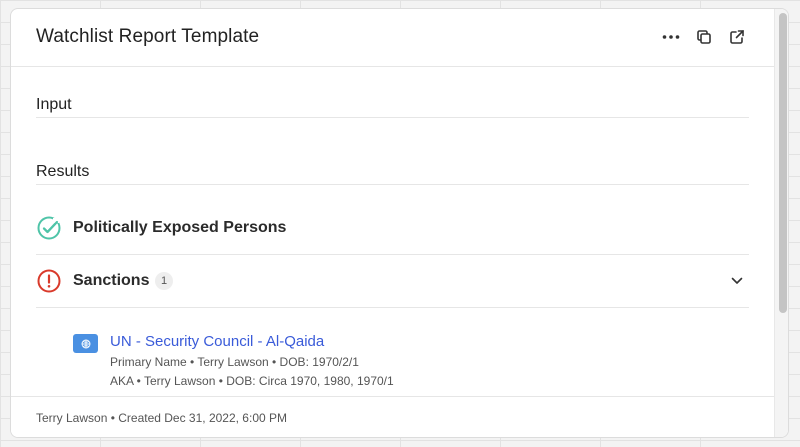 The height and width of the screenshot is (447, 800). I want to click on check-circle-icon, so click(49, 228).